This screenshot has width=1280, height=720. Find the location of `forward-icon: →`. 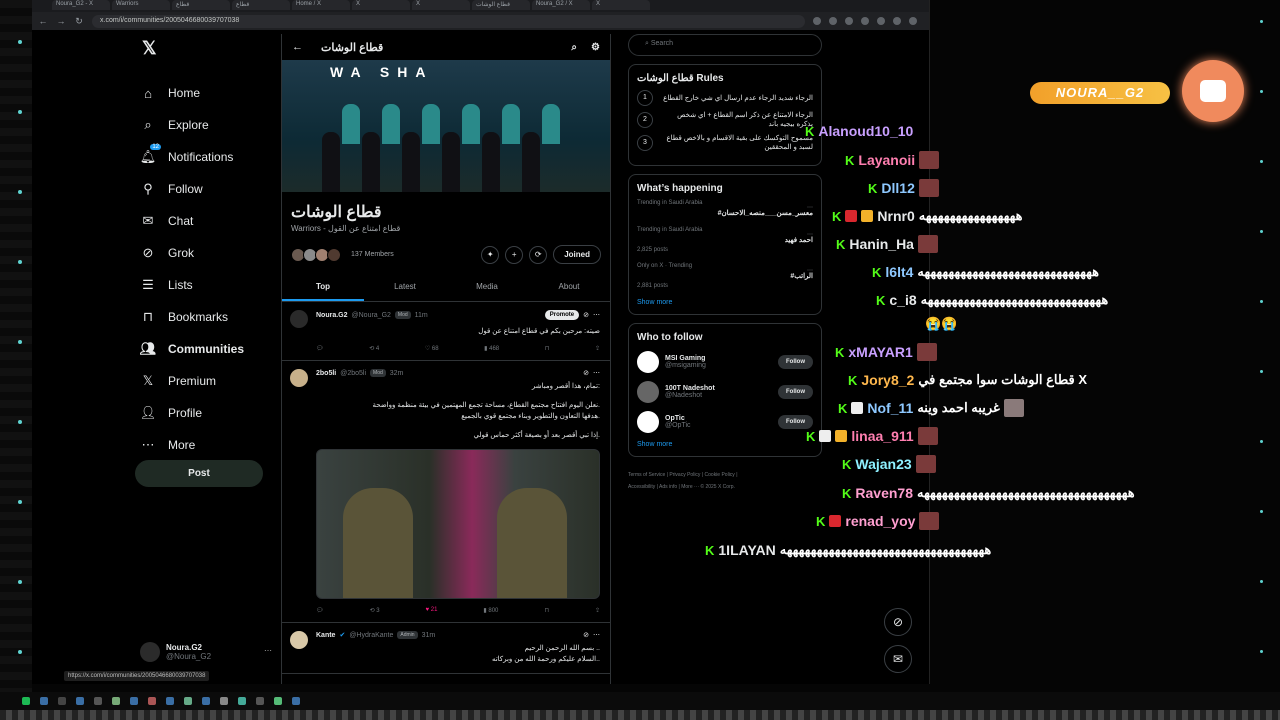

forward-icon: → is located at coordinates (61, 21).